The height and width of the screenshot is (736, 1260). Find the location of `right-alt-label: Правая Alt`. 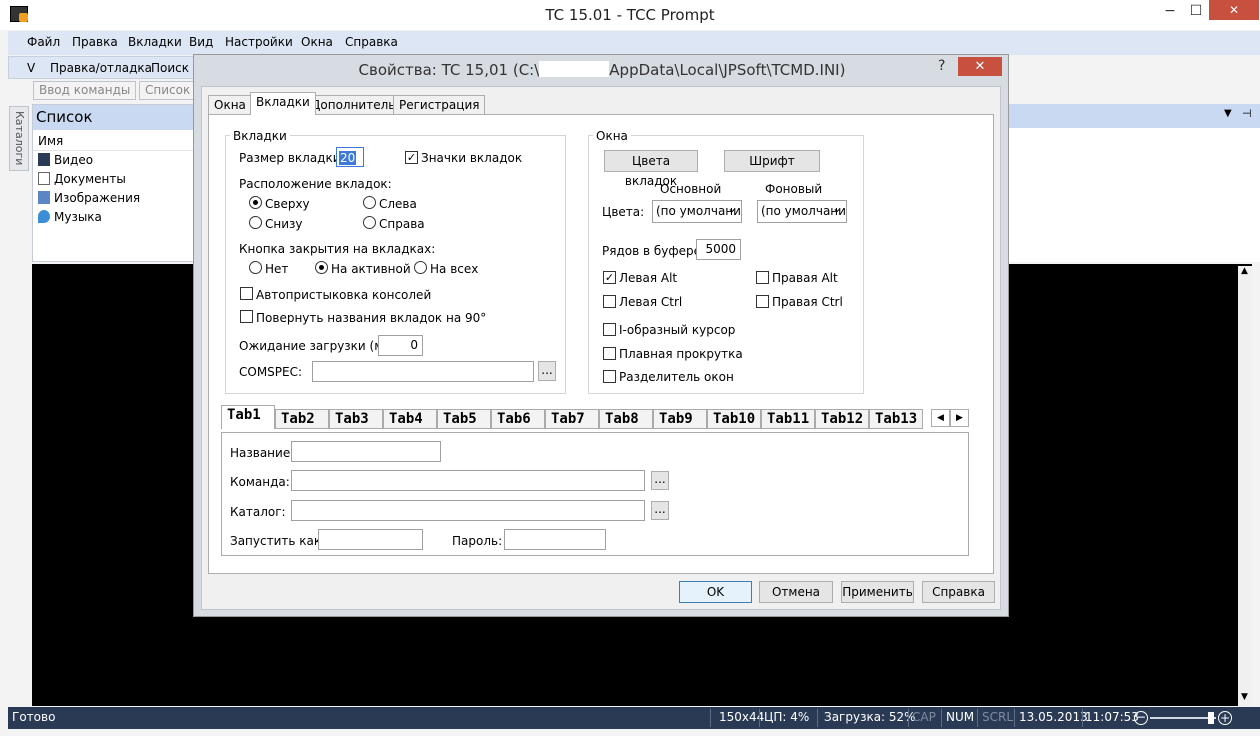

right-alt-label: Правая Alt is located at coordinates (805, 278).